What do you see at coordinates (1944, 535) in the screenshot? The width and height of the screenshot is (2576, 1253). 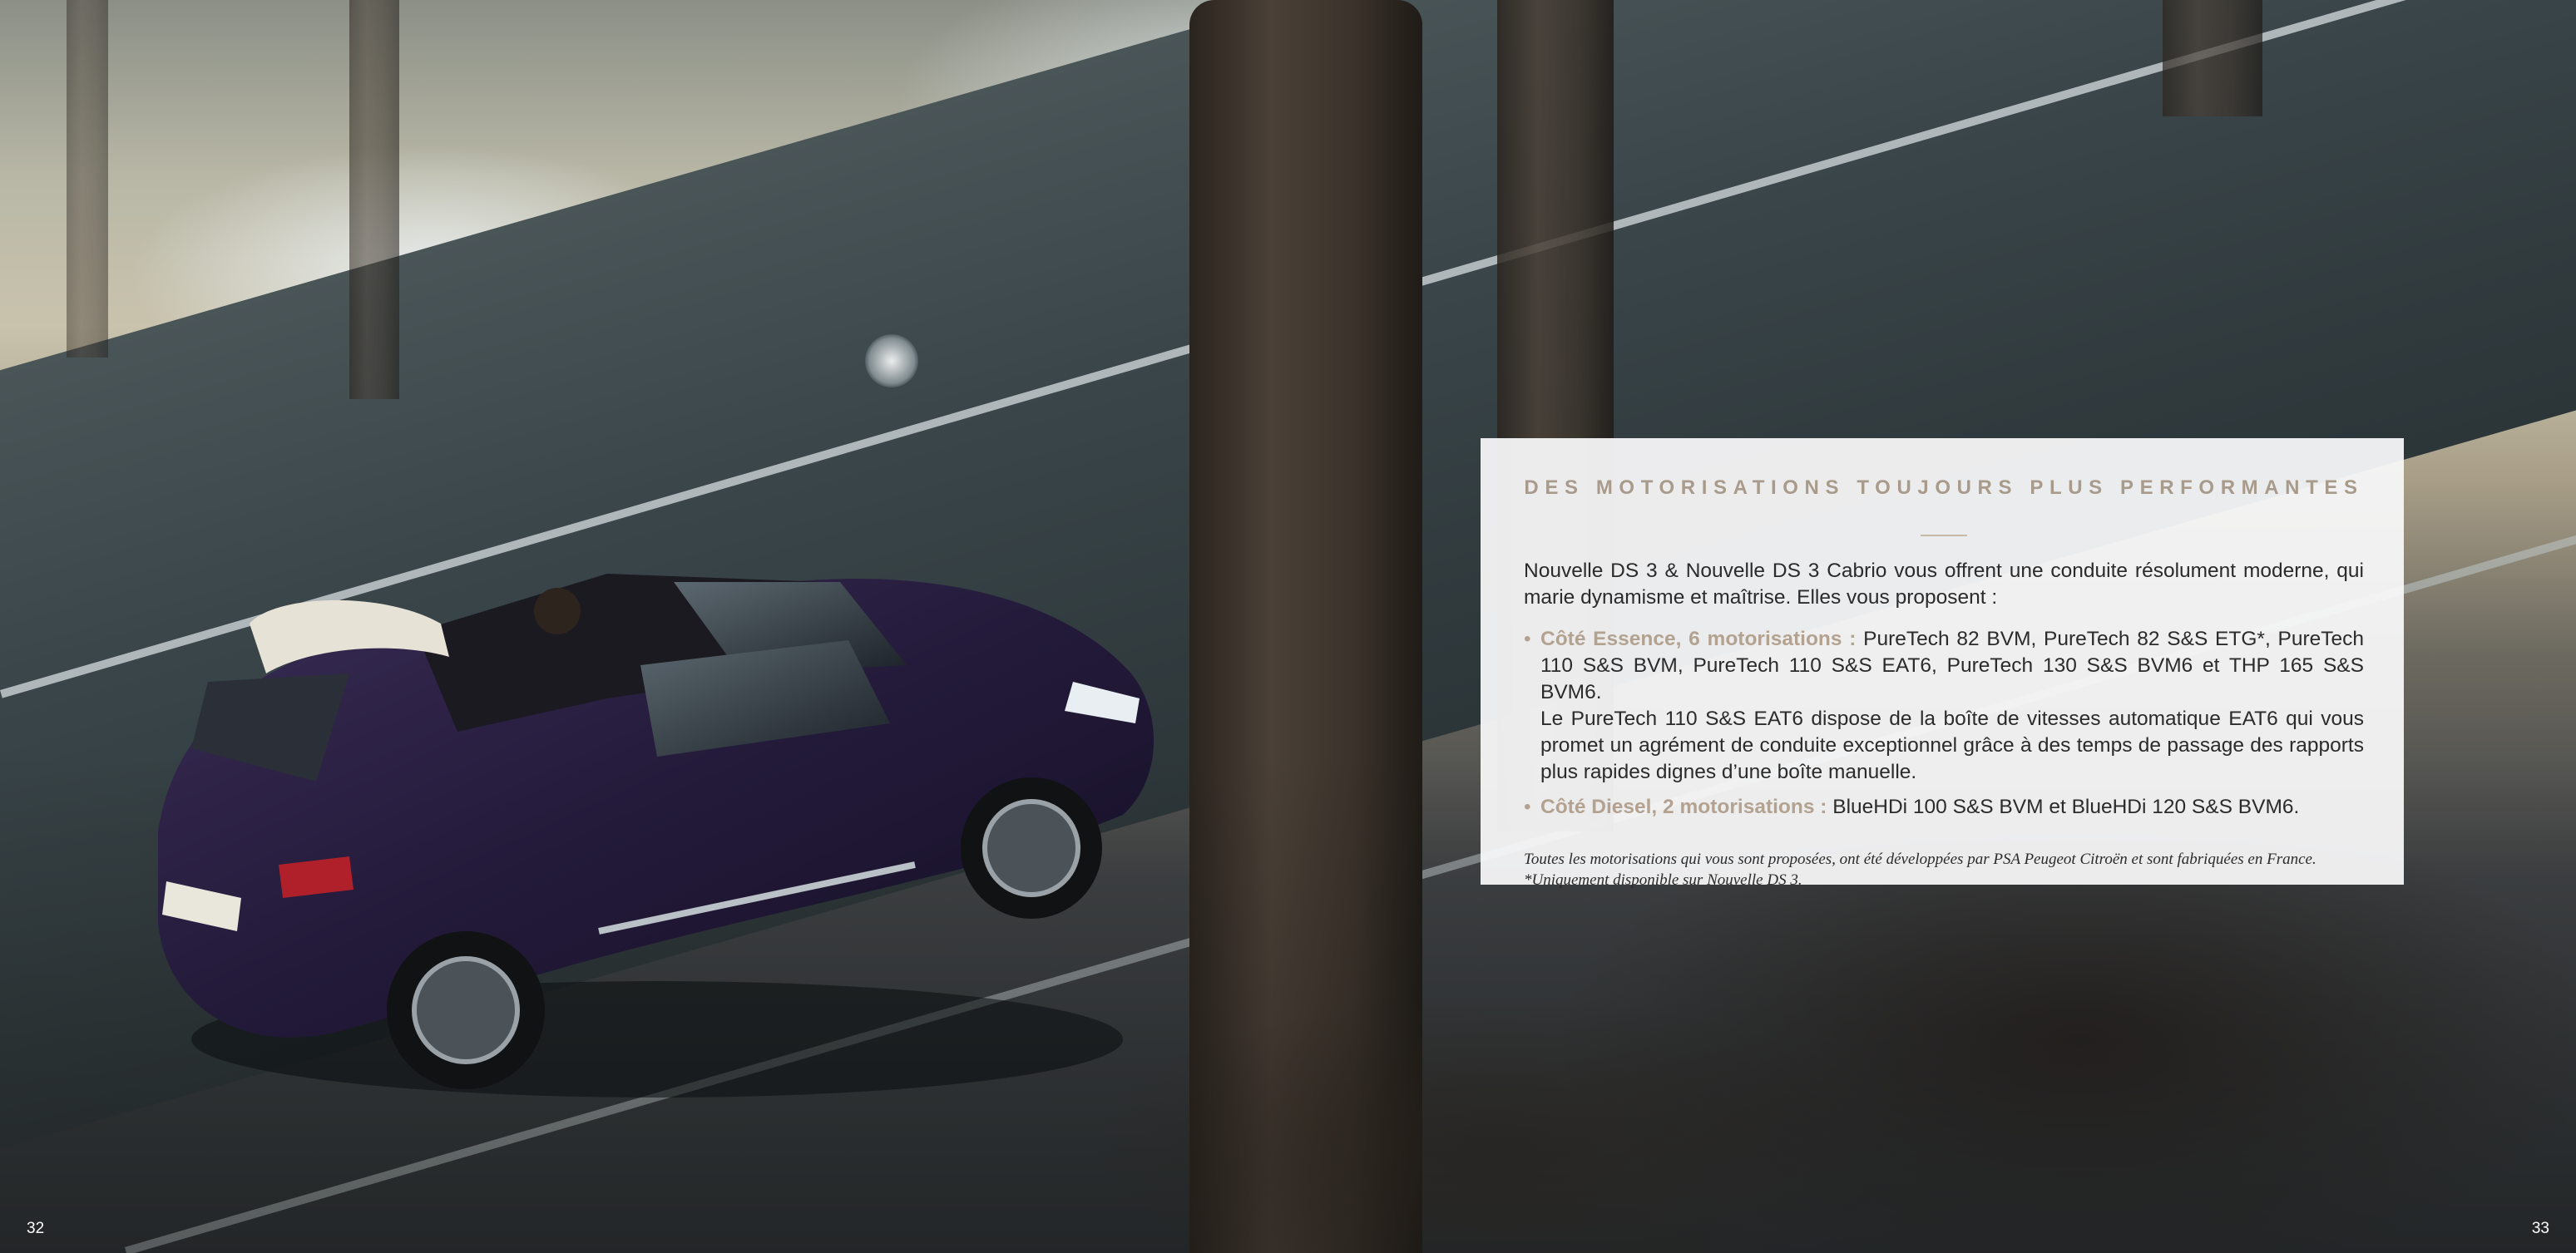 I see `title-divider` at bounding box center [1944, 535].